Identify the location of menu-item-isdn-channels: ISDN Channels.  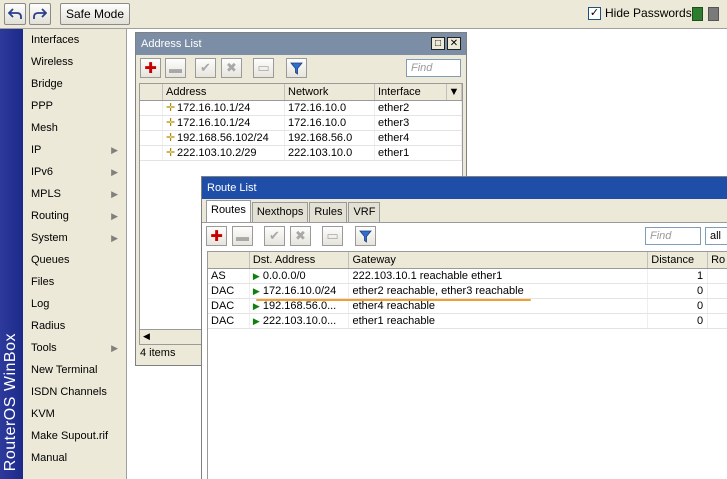
(74, 392).